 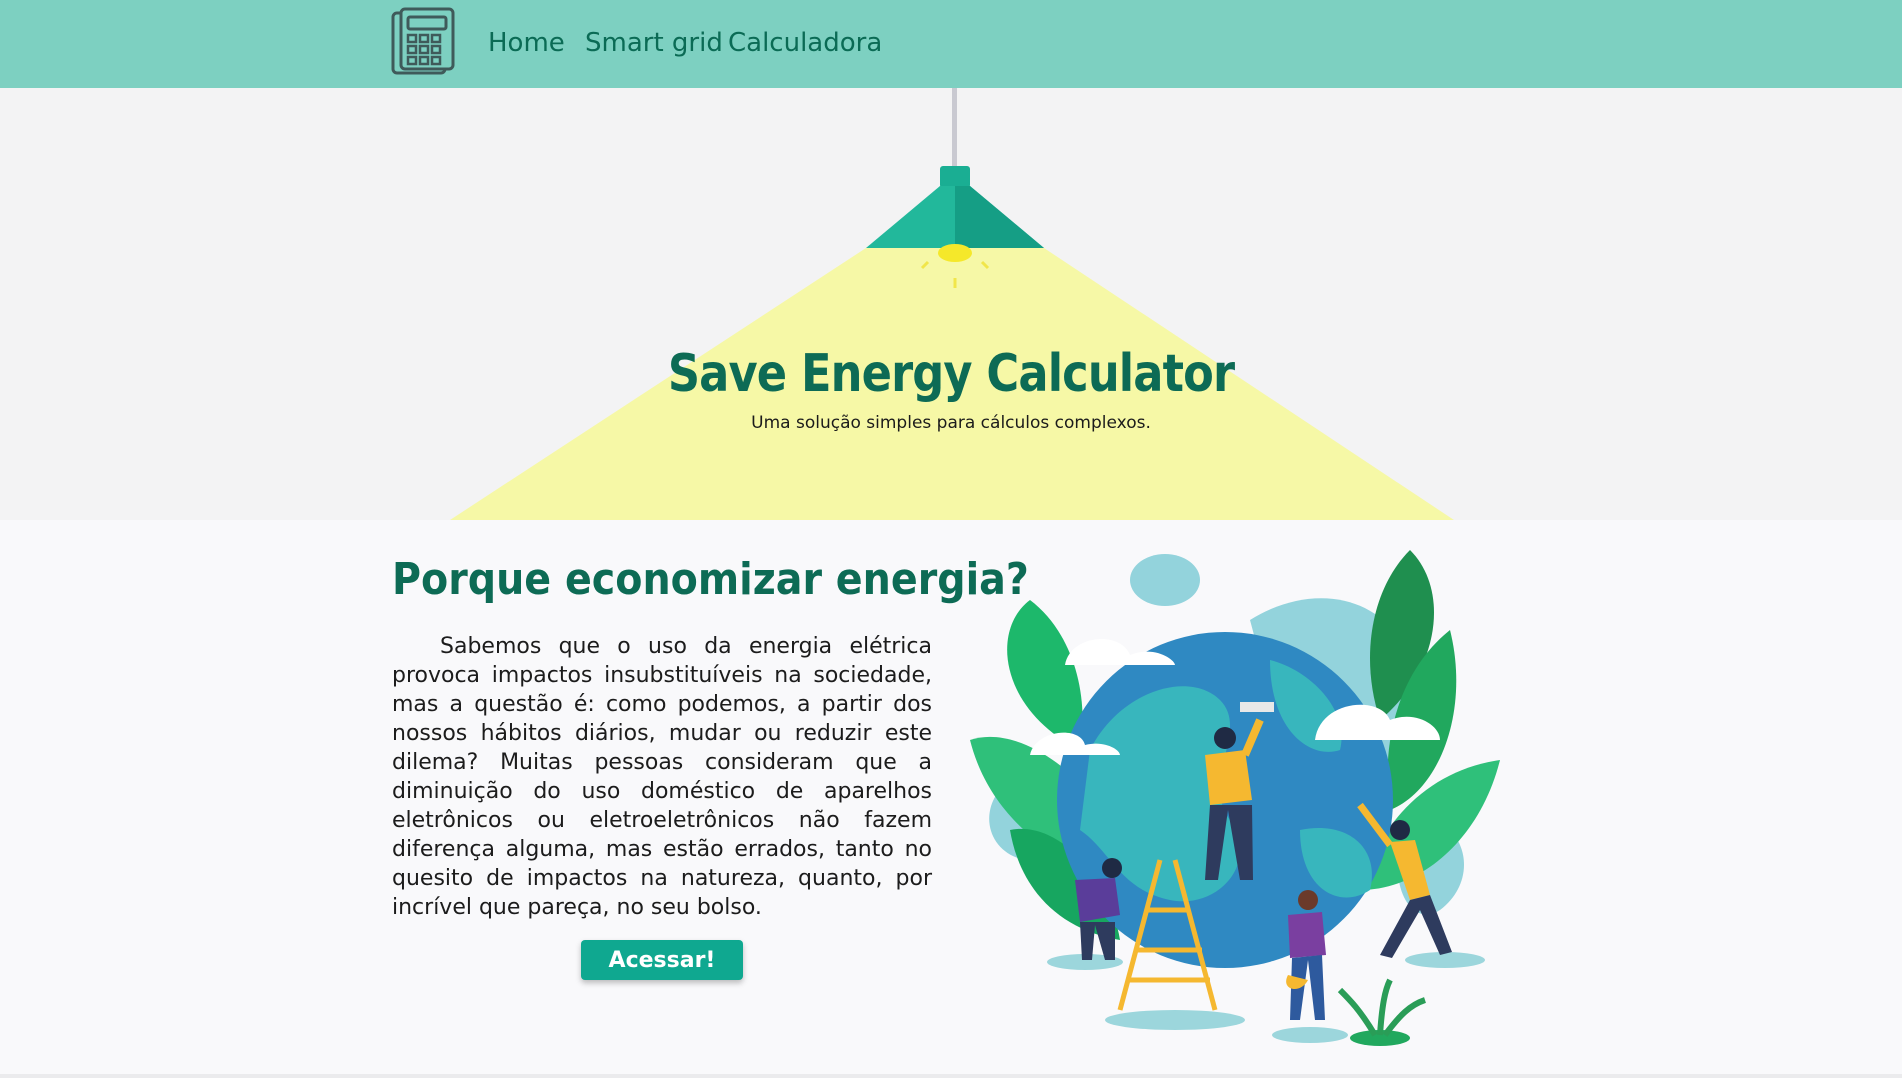 I want to click on nav-link-calculadora: Calculadora, so click(x=805, y=43).